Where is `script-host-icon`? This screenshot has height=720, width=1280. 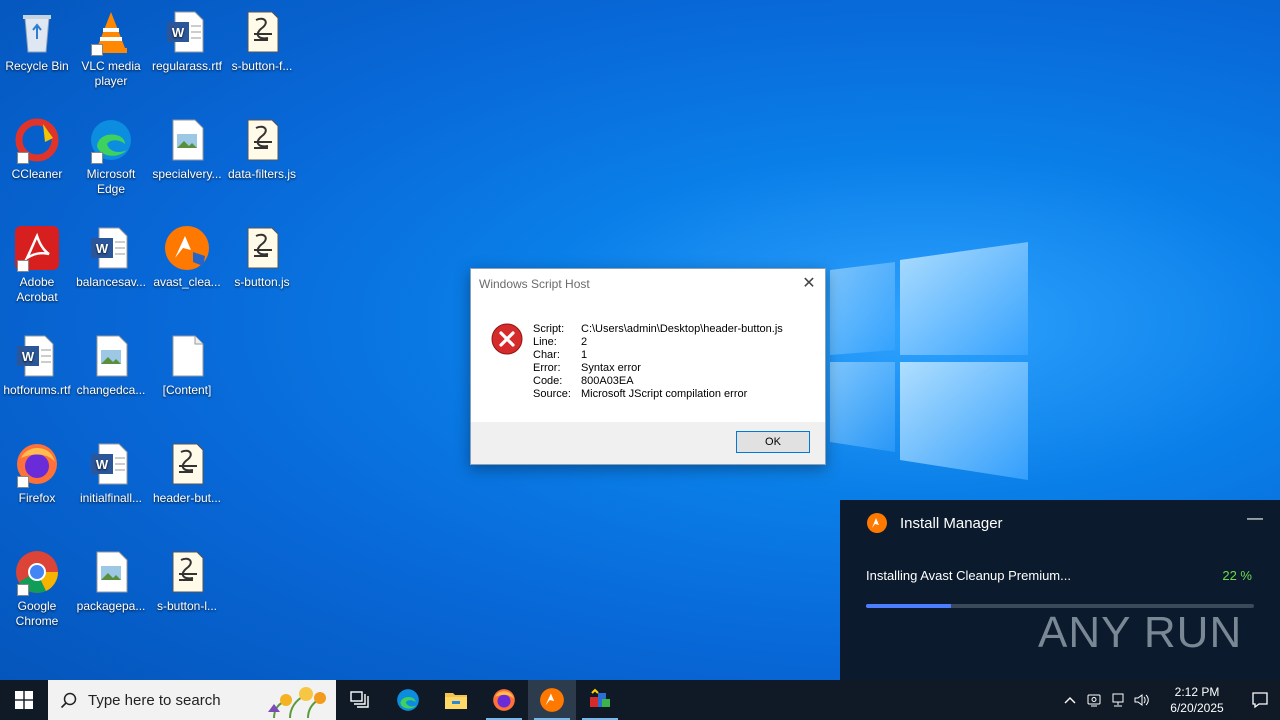 script-host-icon is located at coordinates (600, 697).